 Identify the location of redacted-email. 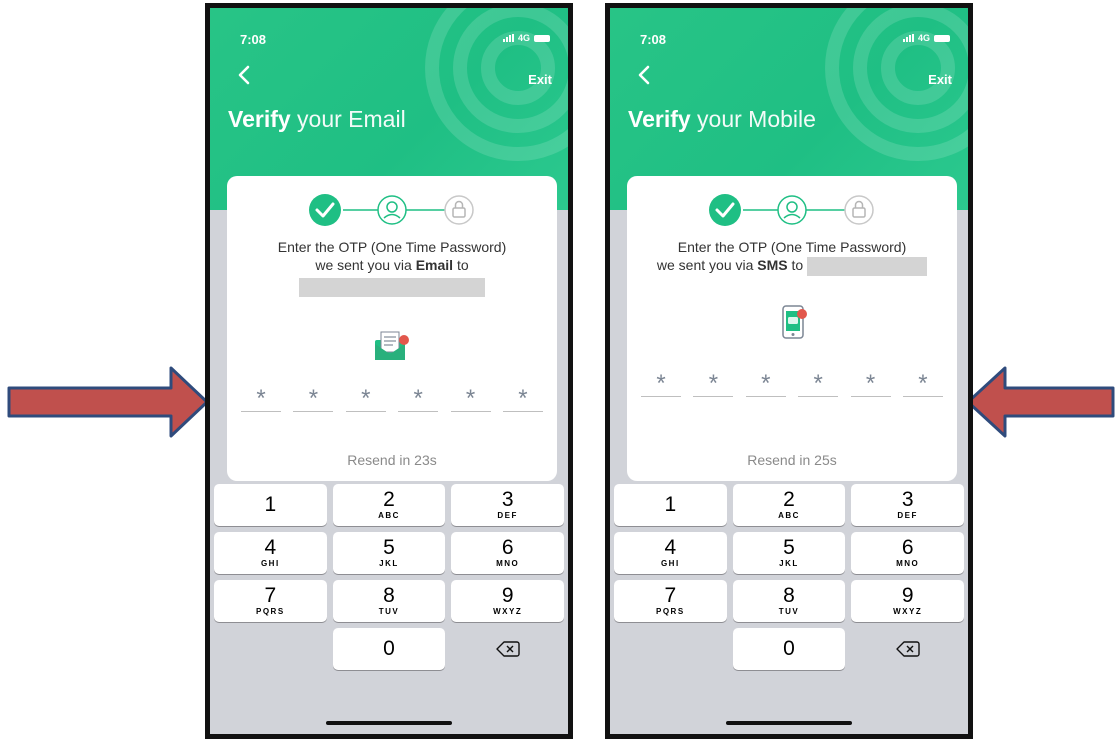
(392, 287).